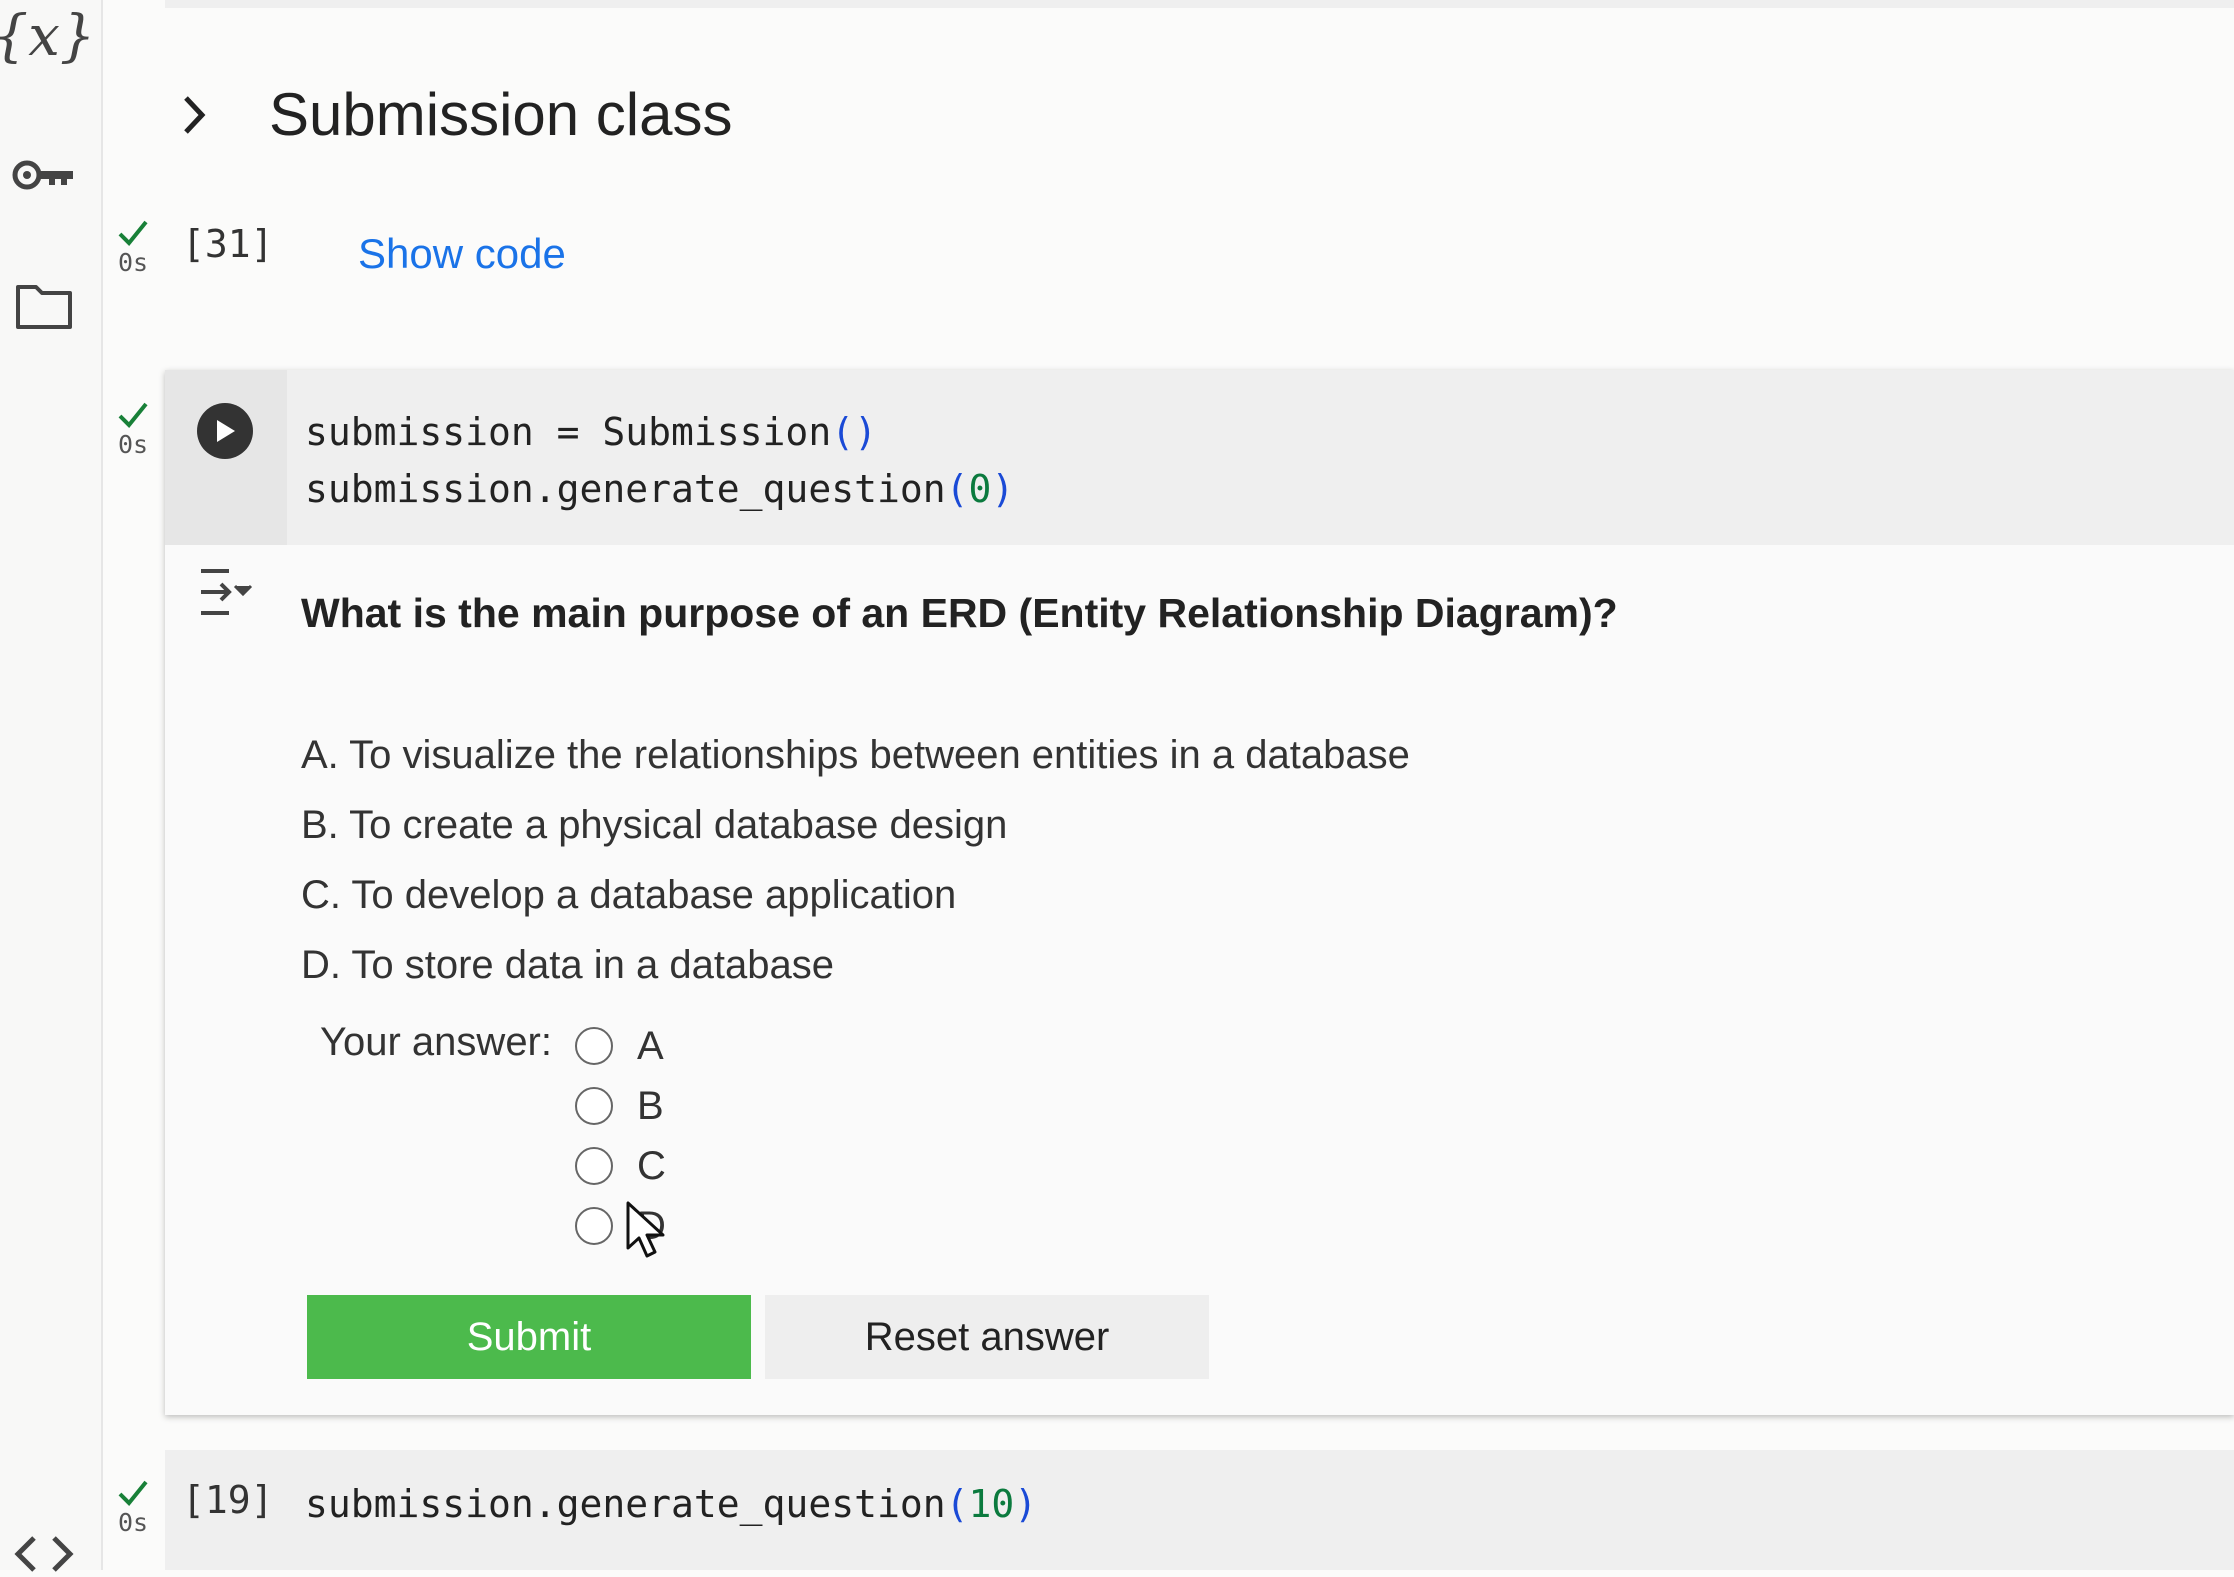  I want to click on show-code-link: Show code, so click(462, 254).